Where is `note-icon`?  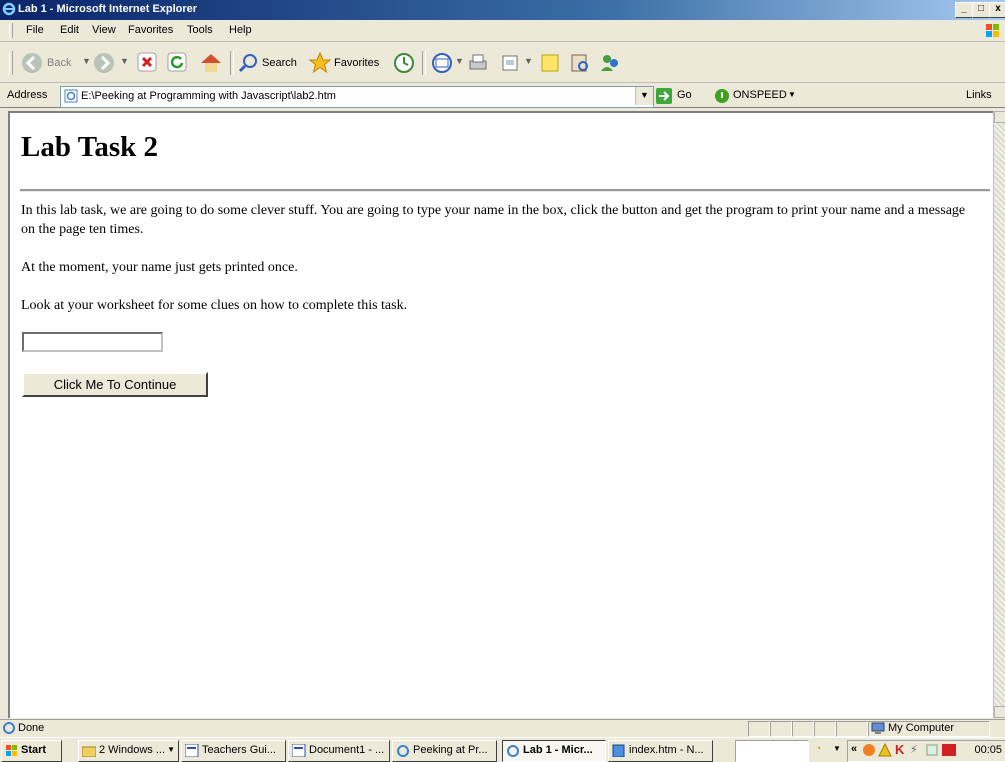 note-icon is located at coordinates (550, 63).